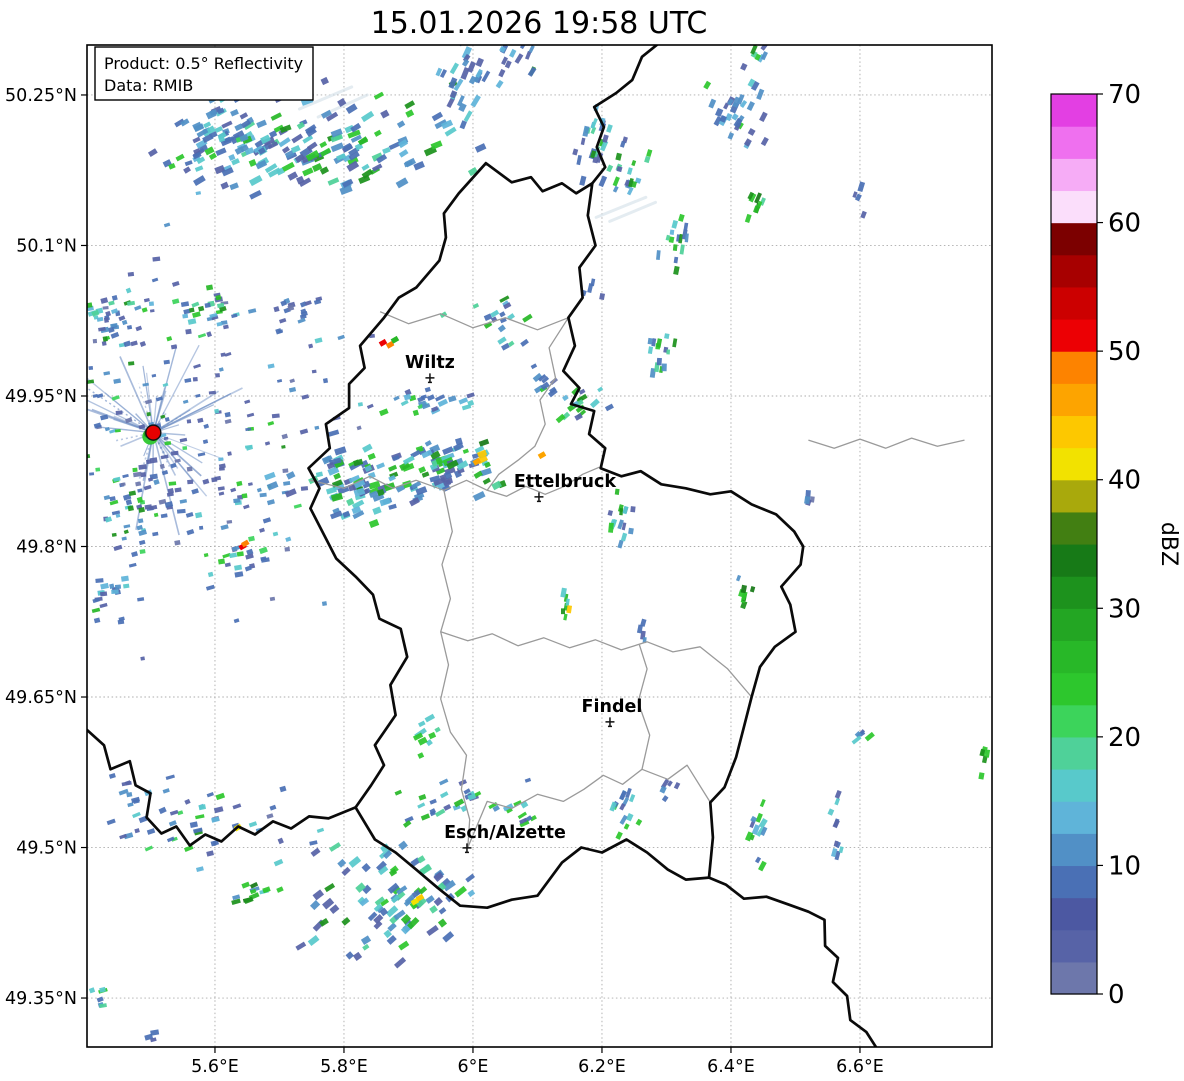  Describe the element at coordinates (41, 96) in the screenshot. I see `y-tick-label: 50.25°N` at that location.